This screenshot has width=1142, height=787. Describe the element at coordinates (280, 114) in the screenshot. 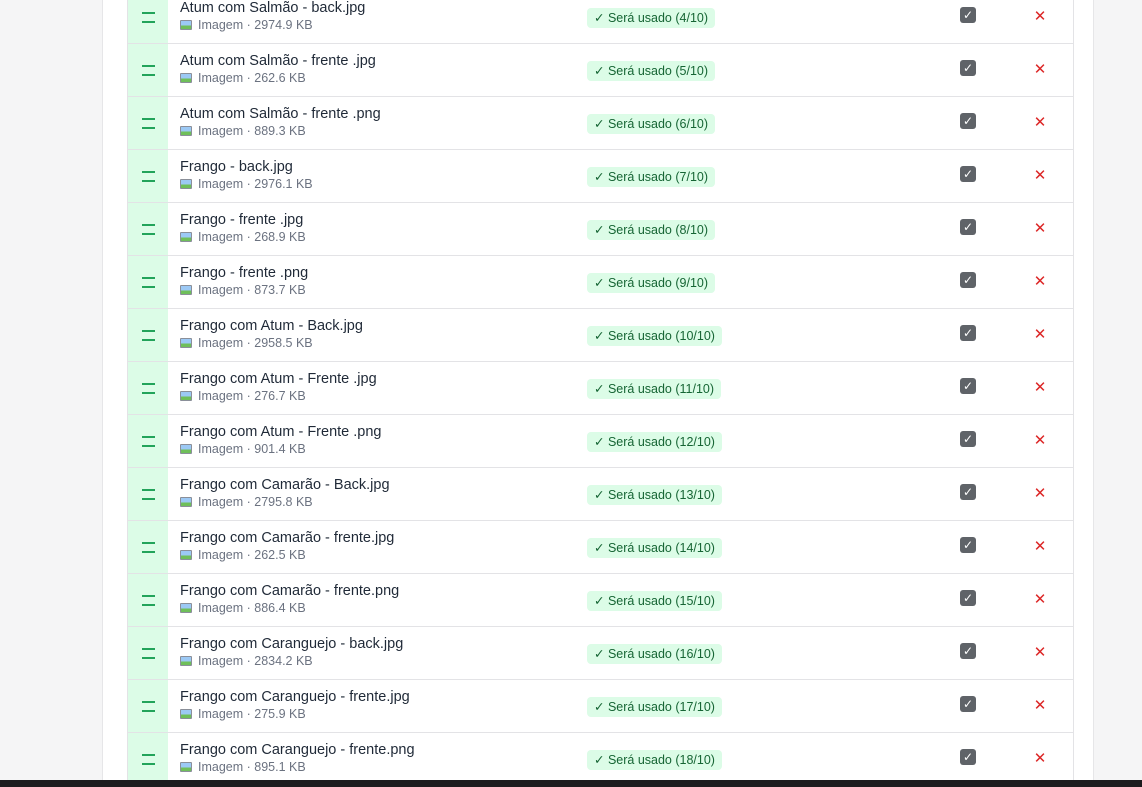

I see `file-name: Atum com Salmão - frente .png` at that location.